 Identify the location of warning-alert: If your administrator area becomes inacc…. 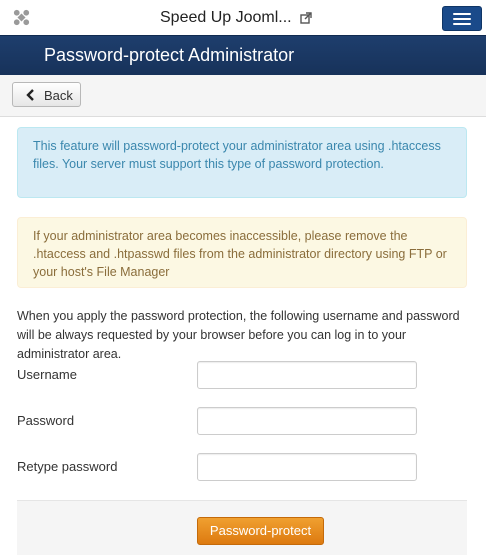
(242, 252).